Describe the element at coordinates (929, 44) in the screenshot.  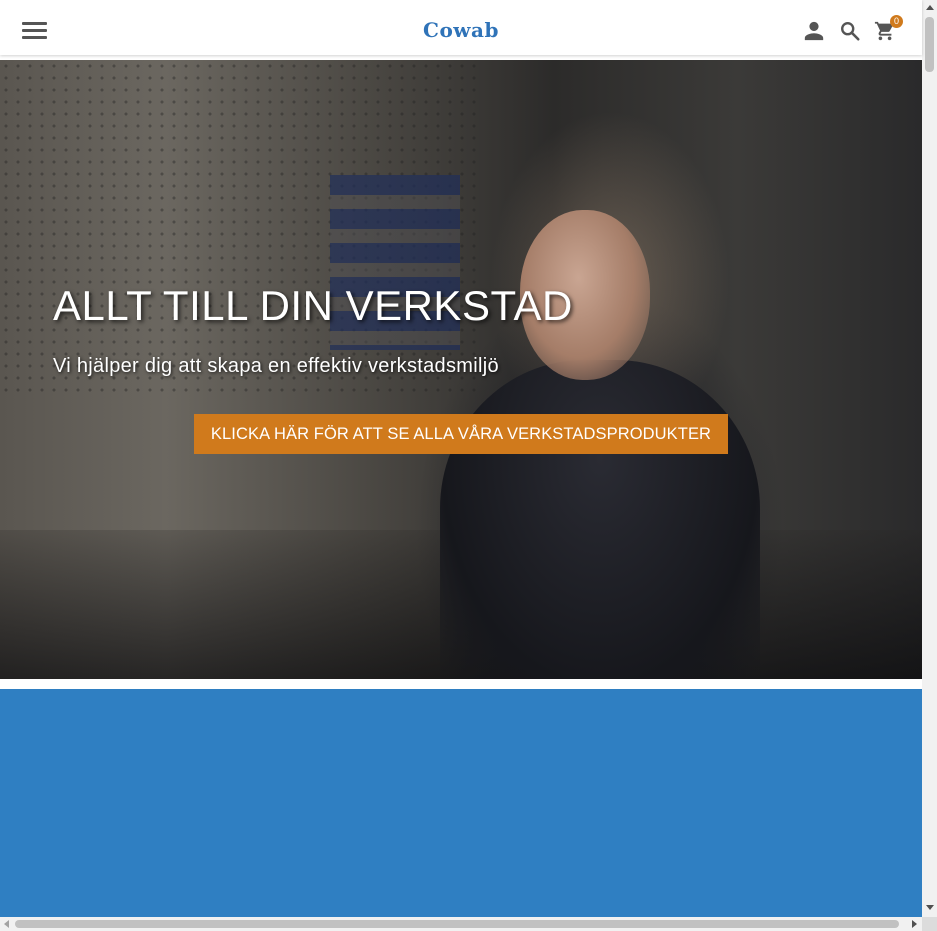
I see `vertical-scroll-thumb` at that location.